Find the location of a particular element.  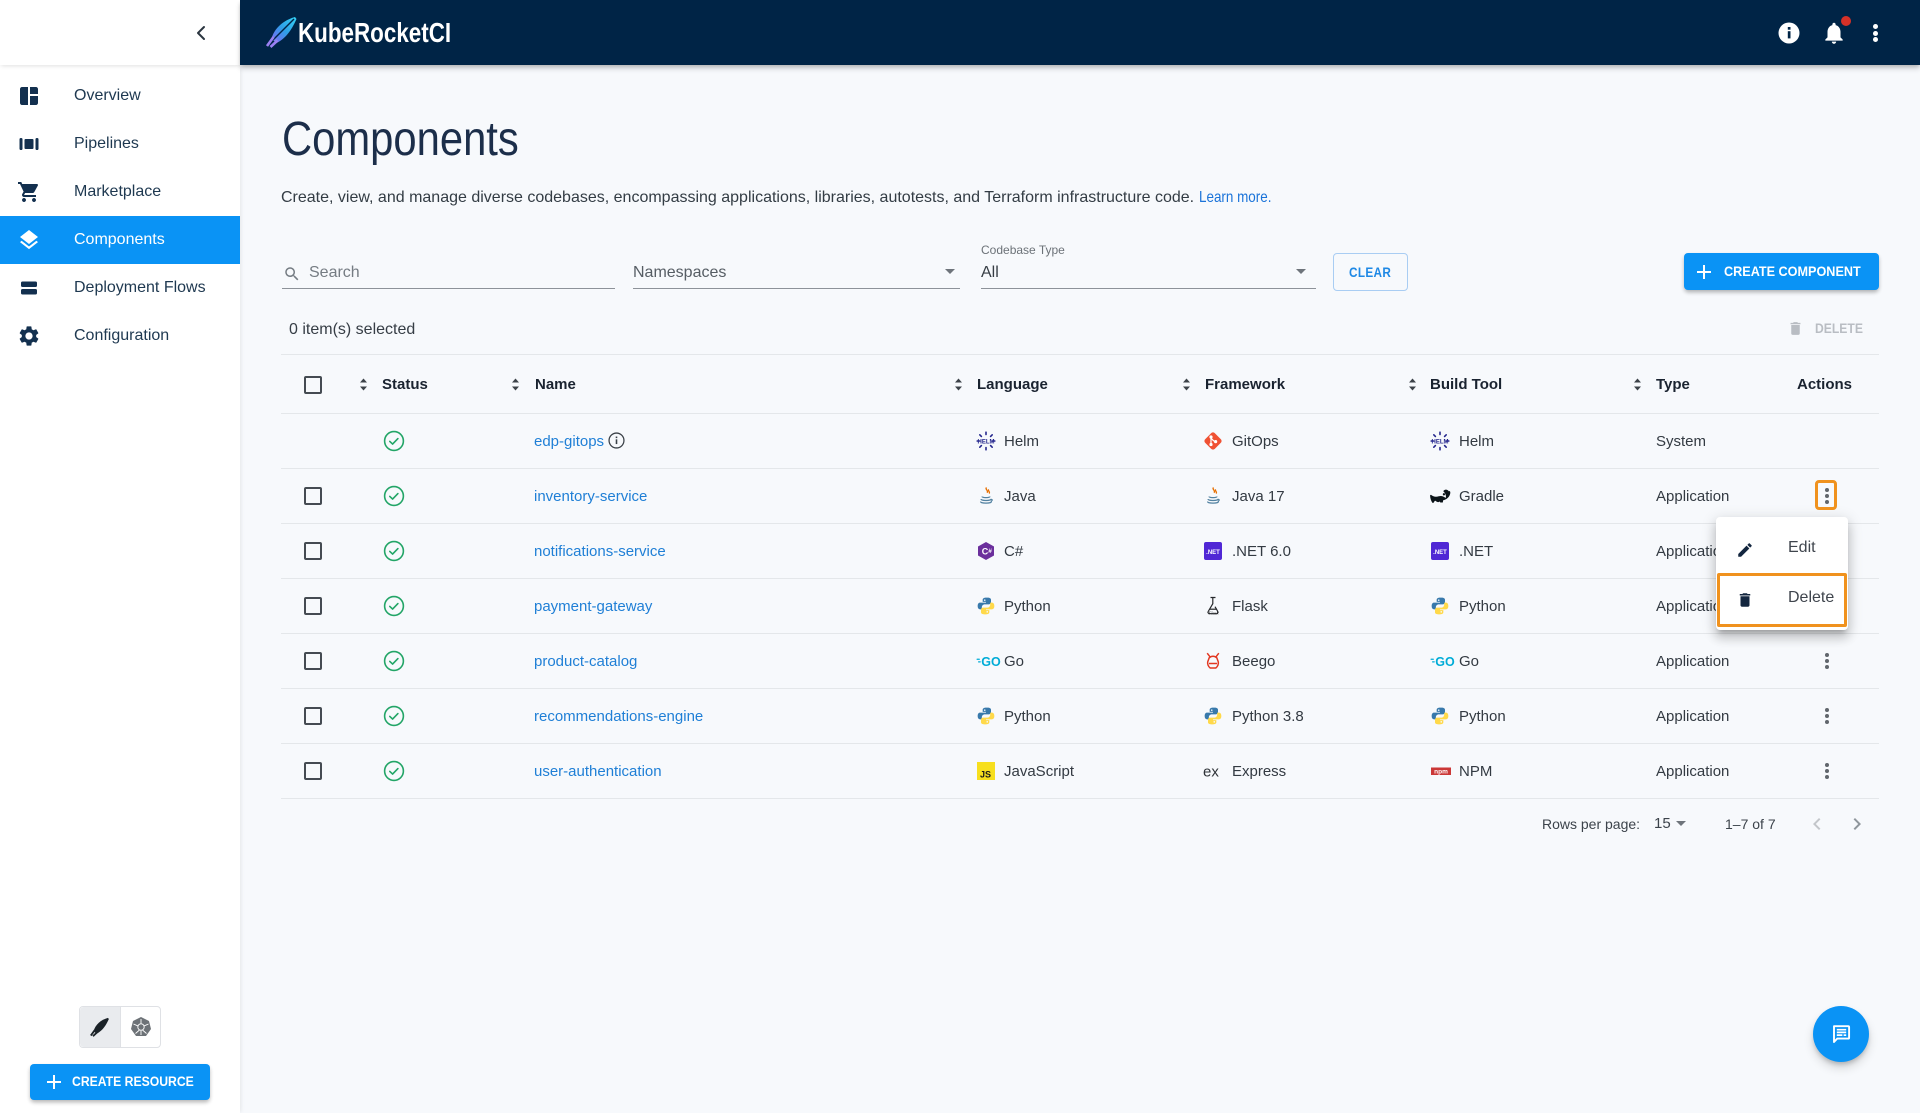

svg-text: JS is located at coordinates (985, 775).